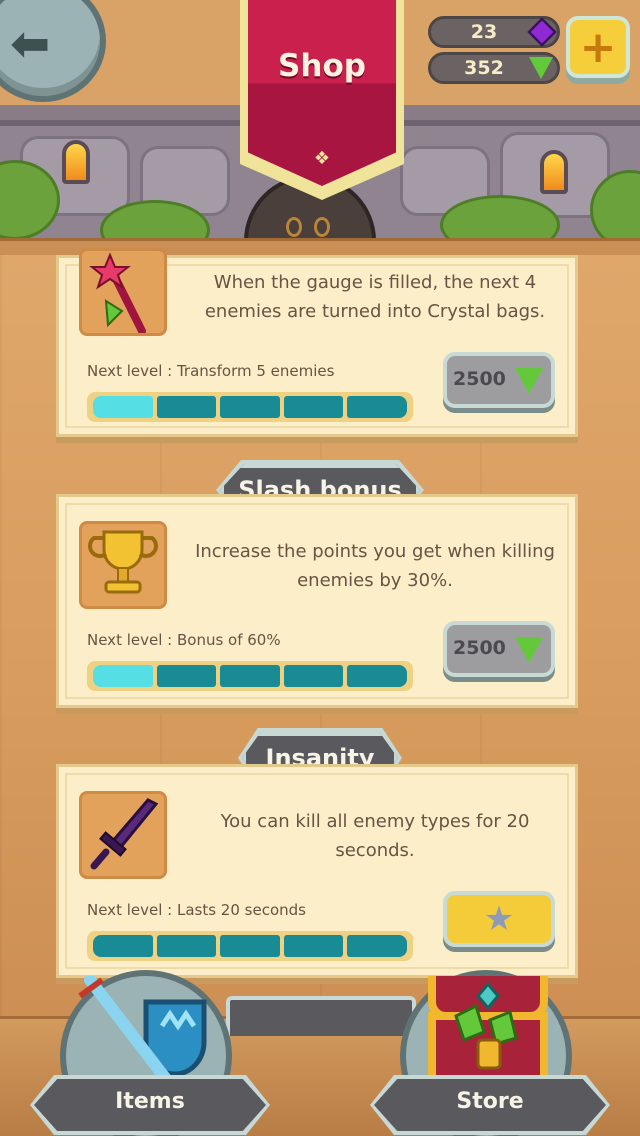  I want to click on star-icon: ★, so click(499, 919).